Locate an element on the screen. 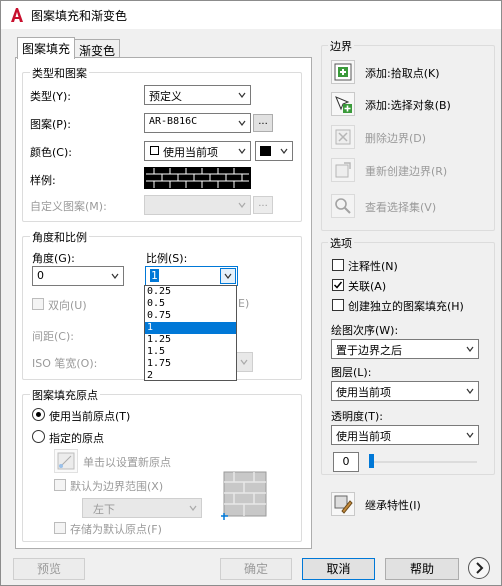 The height and width of the screenshot is (586, 502). specified-origin-radio is located at coordinates (38, 436).